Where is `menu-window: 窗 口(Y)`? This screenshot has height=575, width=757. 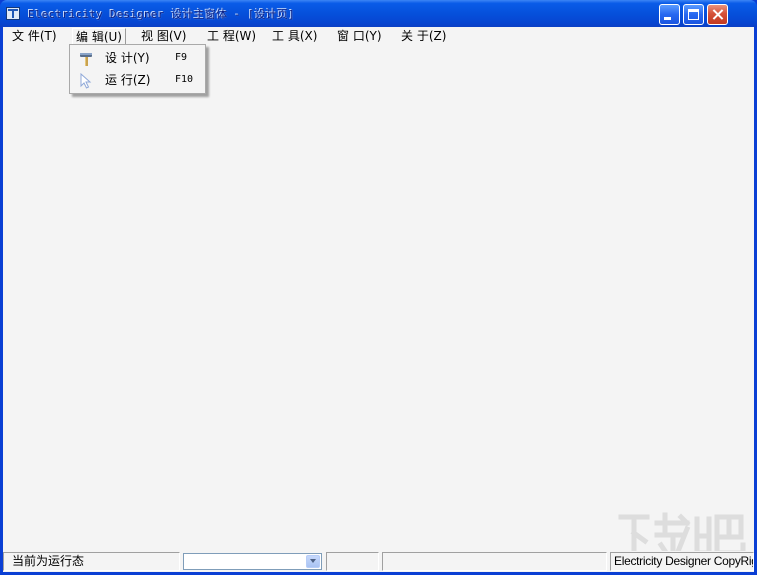
menu-window: 窗 口(Y) is located at coordinates (359, 36).